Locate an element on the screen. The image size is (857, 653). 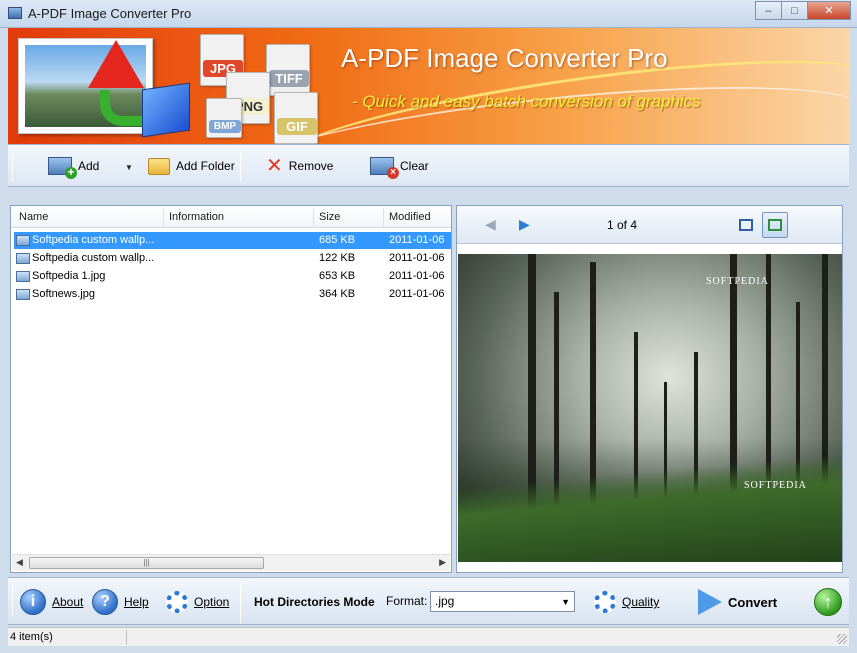
fit-to-window-icon is located at coordinates (746, 225).